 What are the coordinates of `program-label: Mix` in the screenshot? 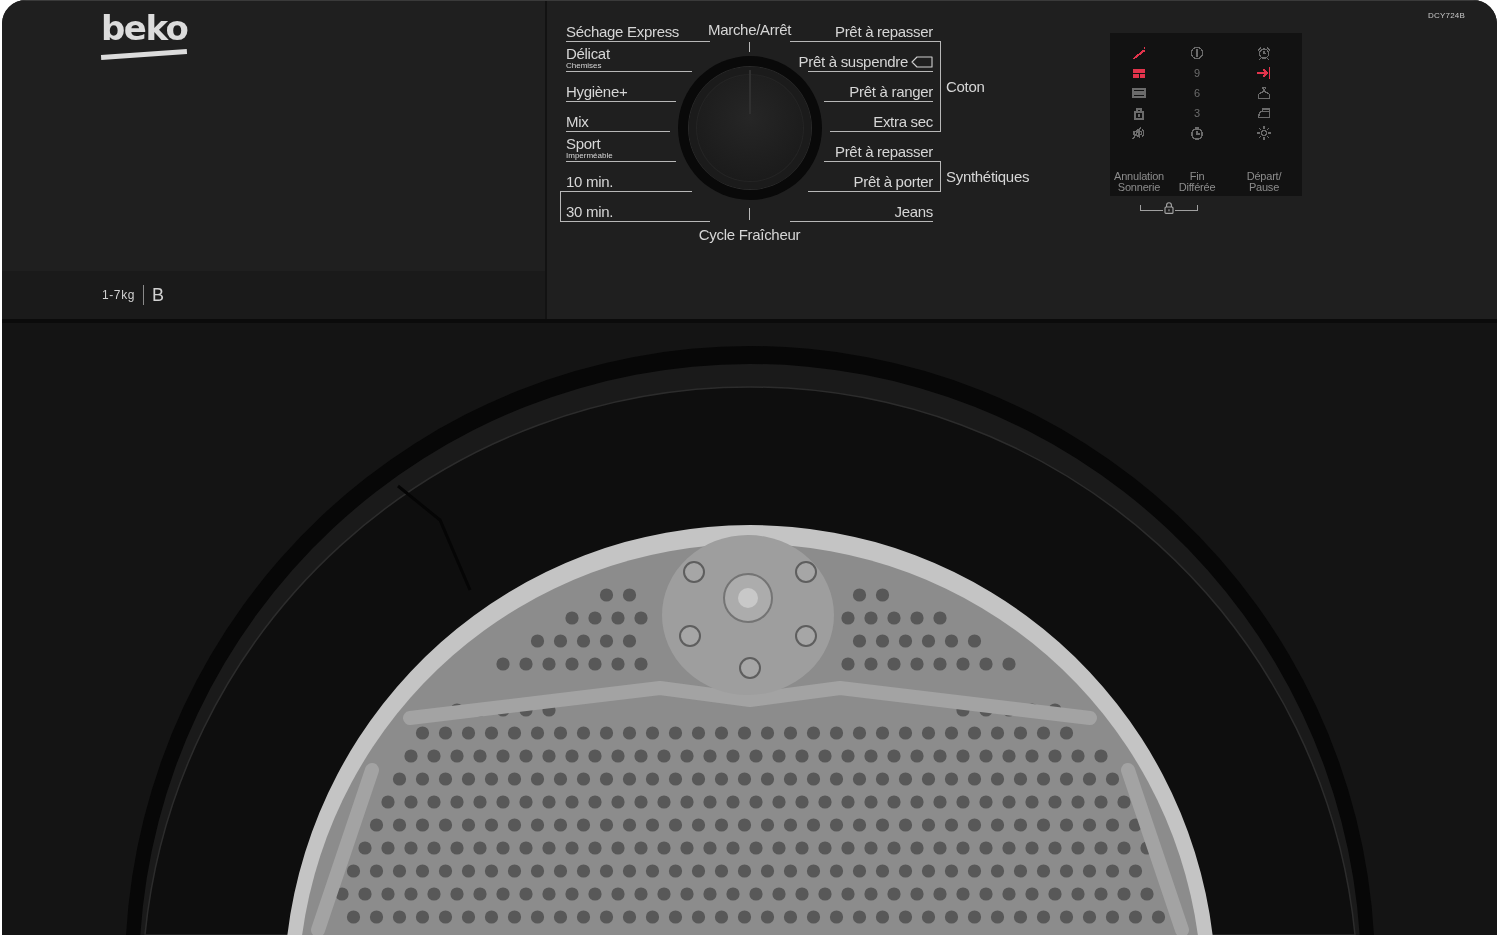 It's located at (577, 121).